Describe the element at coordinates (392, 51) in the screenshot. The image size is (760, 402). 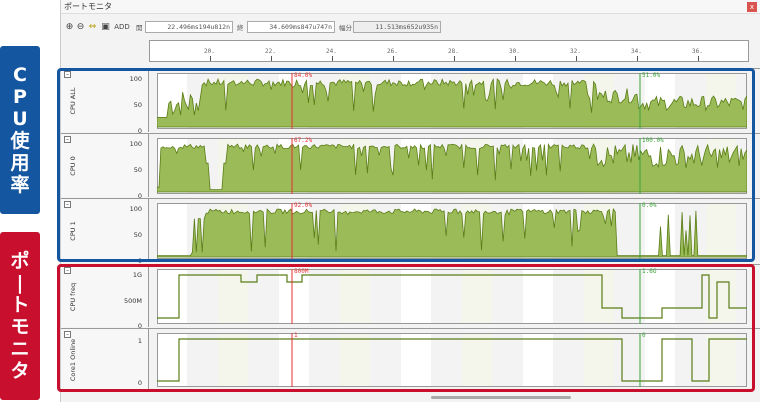
I see `timeline-tick-label: 26.` at that location.